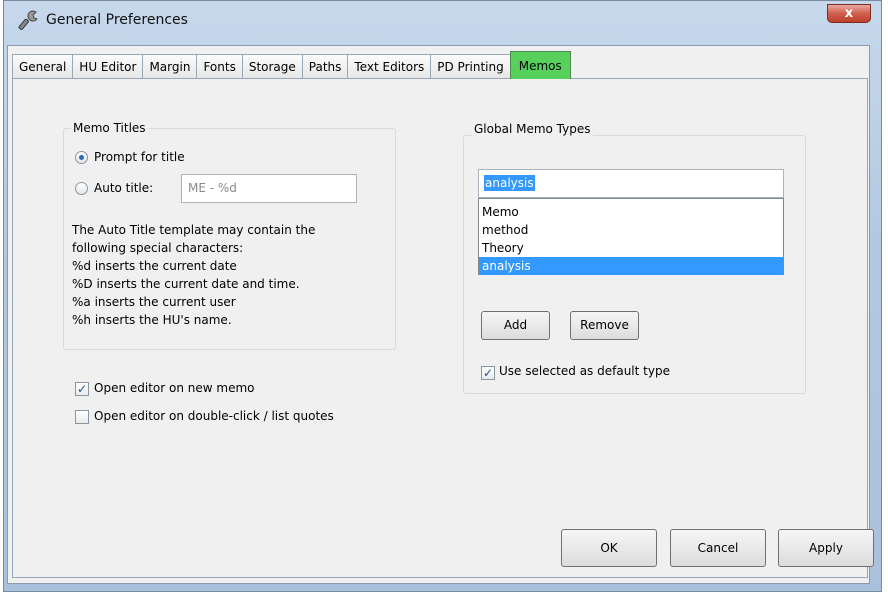 Image resolution: width=888 pixels, height=595 pixels. What do you see at coordinates (532, 129) in the screenshot?
I see `global-memo-types-label: Global Memo Types` at bounding box center [532, 129].